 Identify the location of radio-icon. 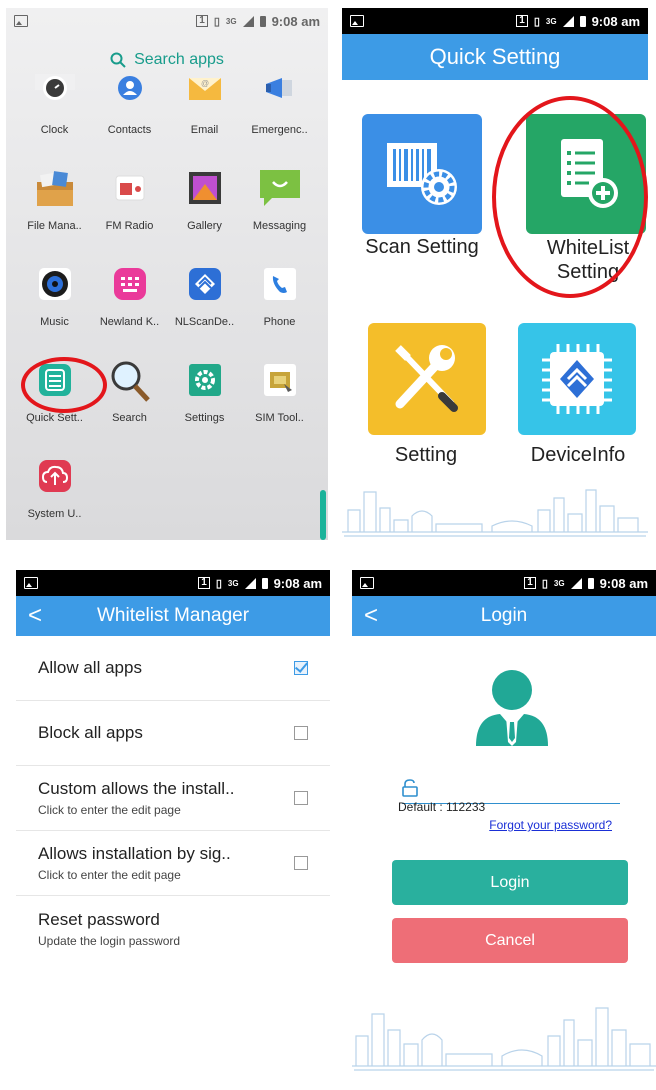
(130, 190).